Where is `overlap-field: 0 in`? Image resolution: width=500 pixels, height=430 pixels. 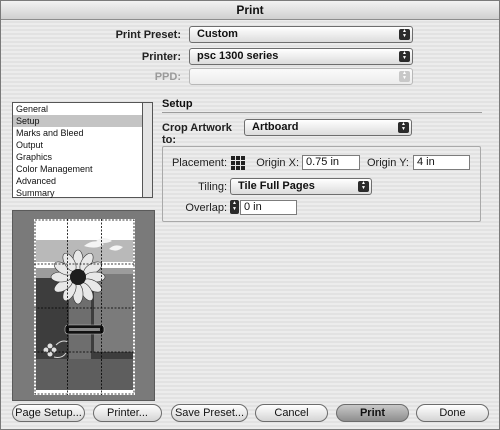 overlap-field: 0 in is located at coordinates (268, 207).